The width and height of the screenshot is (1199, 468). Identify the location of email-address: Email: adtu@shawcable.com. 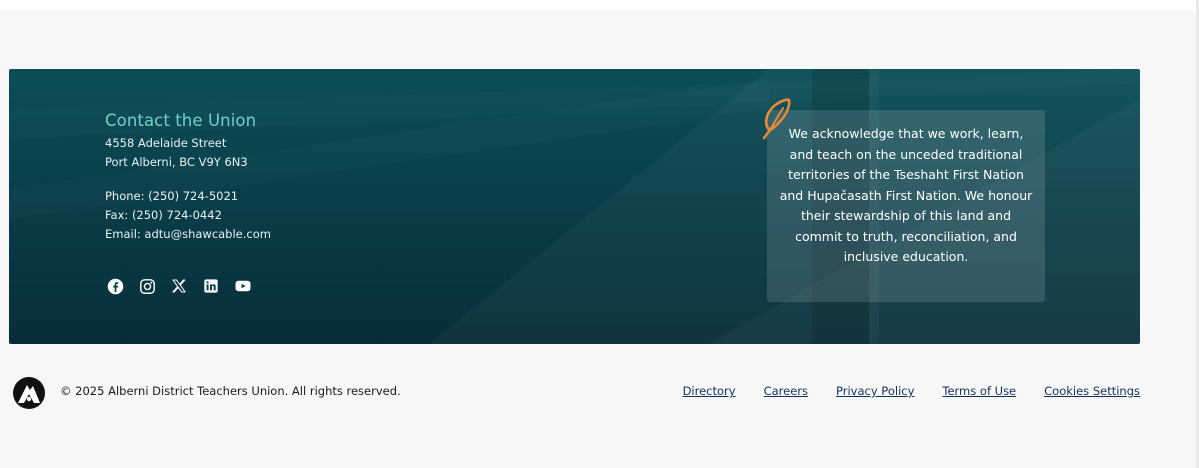
(188, 234).